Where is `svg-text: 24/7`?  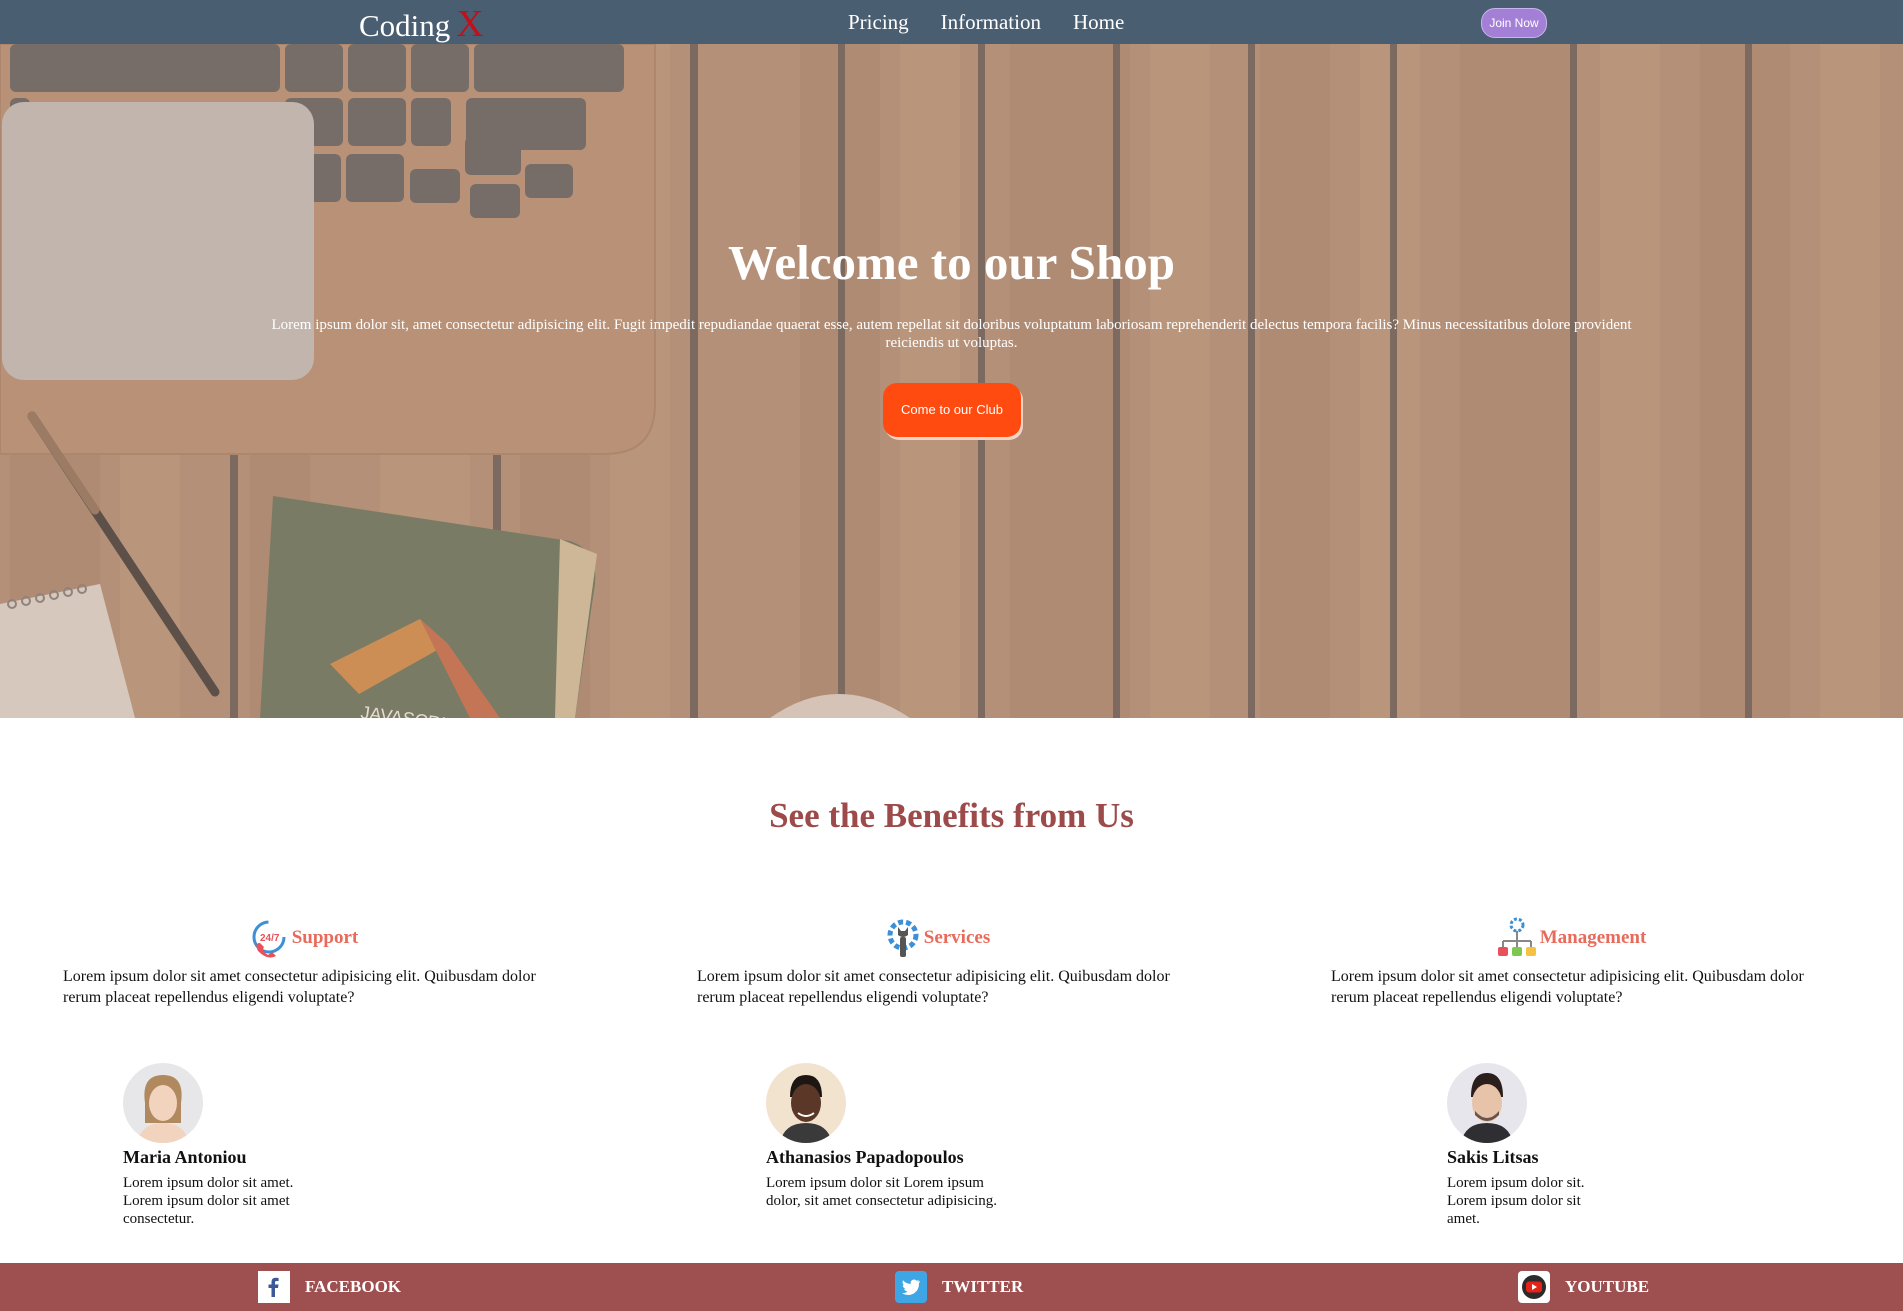 svg-text: 24/7 is located at coordinates (270, 938).